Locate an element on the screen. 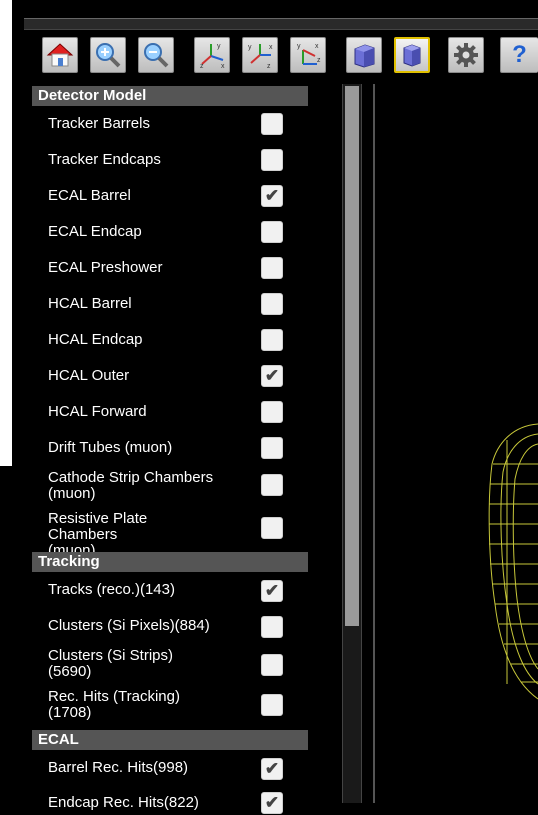 The width and height of the screenshot is (538, 815). view-yz-button: y x z is located at coordinates (308, 55).